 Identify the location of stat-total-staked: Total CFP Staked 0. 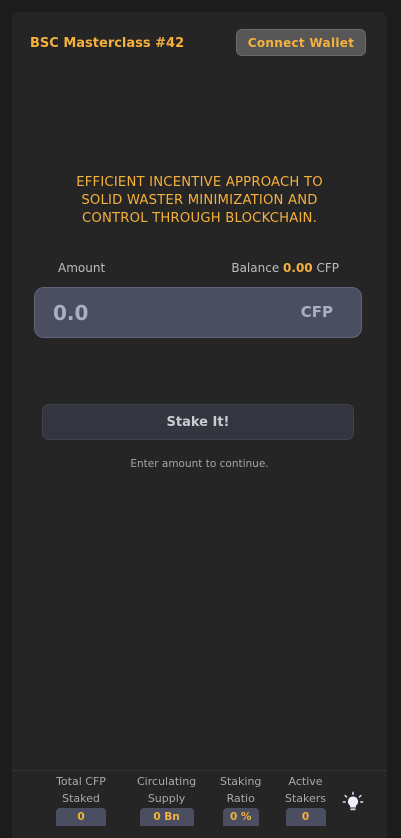
(81, 799).